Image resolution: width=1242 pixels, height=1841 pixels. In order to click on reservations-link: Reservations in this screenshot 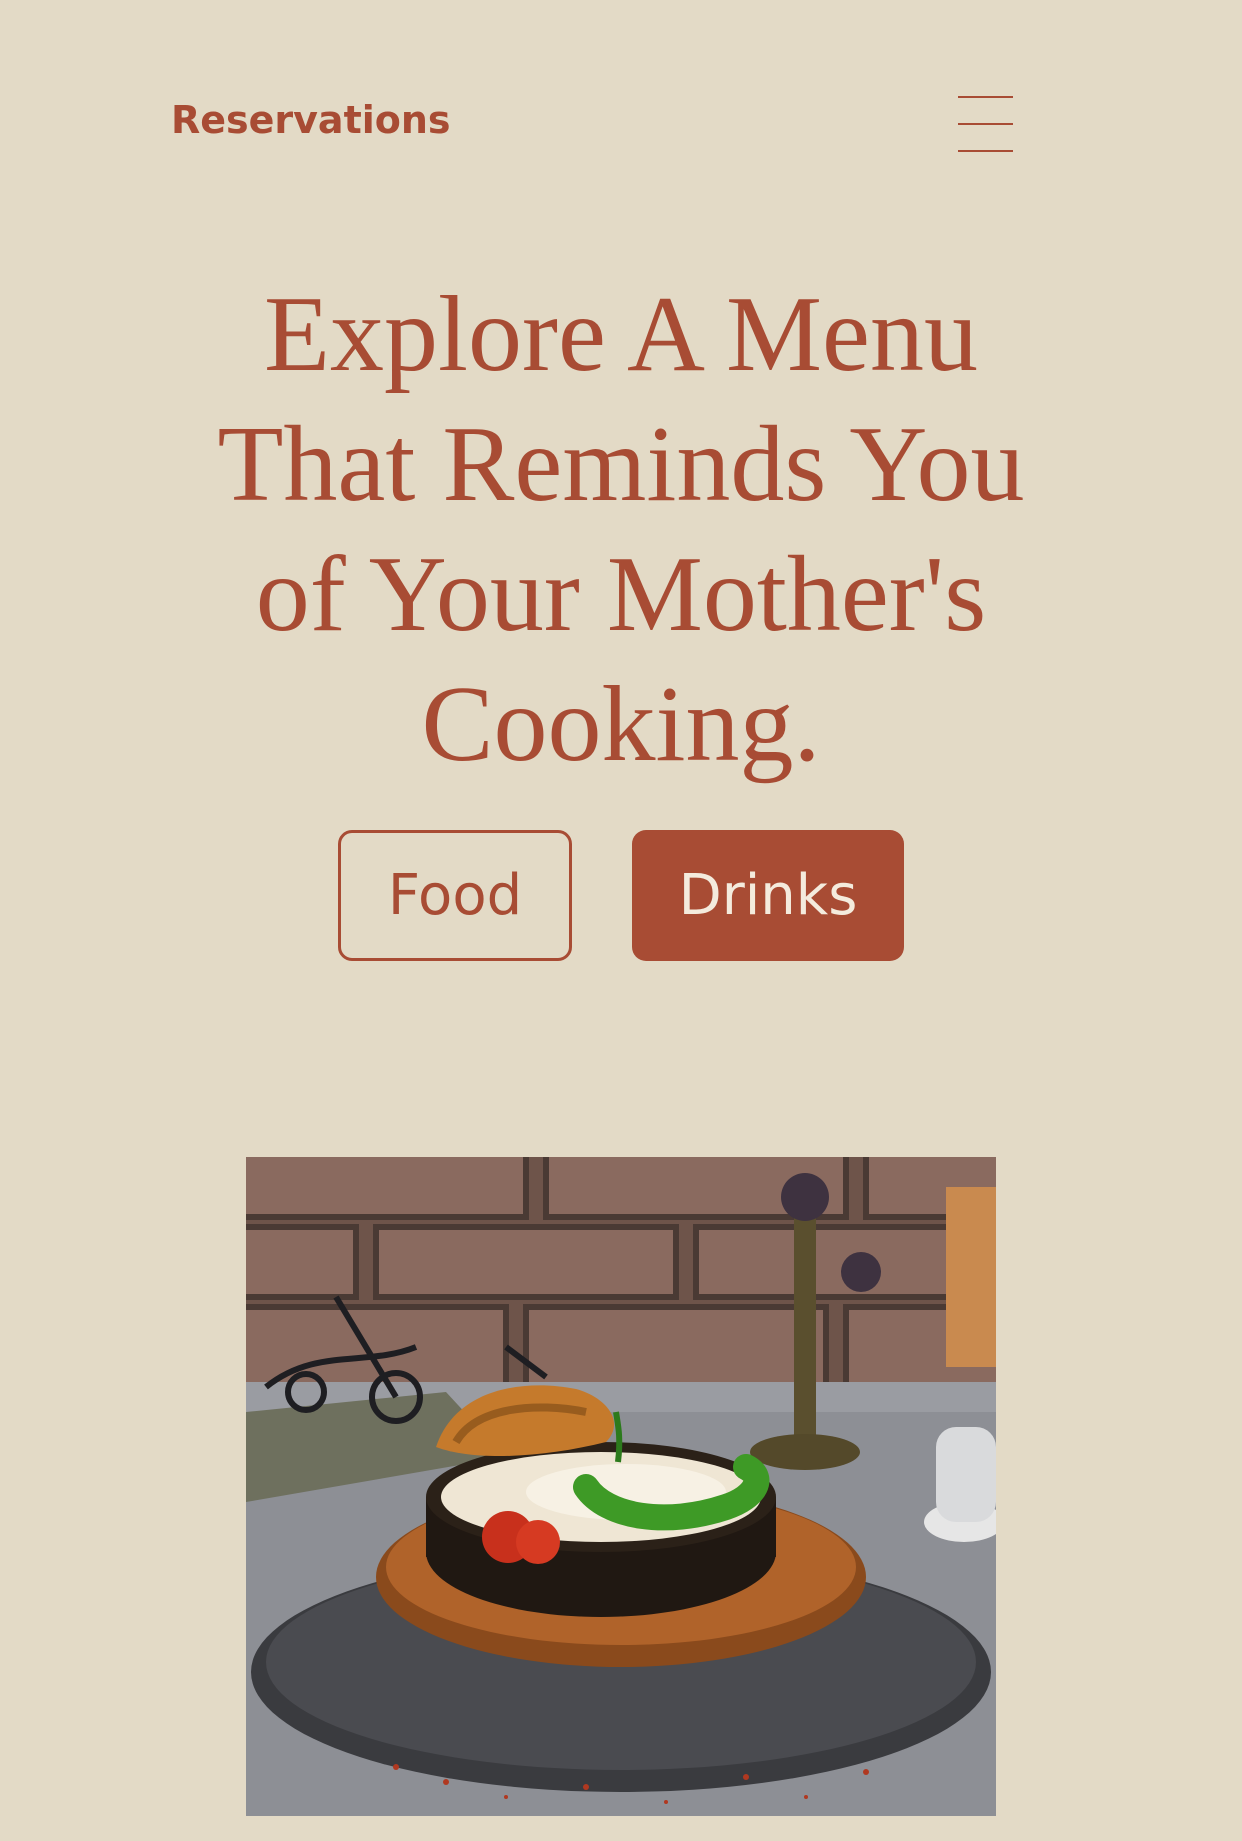, I will do `click(311, 120)`.